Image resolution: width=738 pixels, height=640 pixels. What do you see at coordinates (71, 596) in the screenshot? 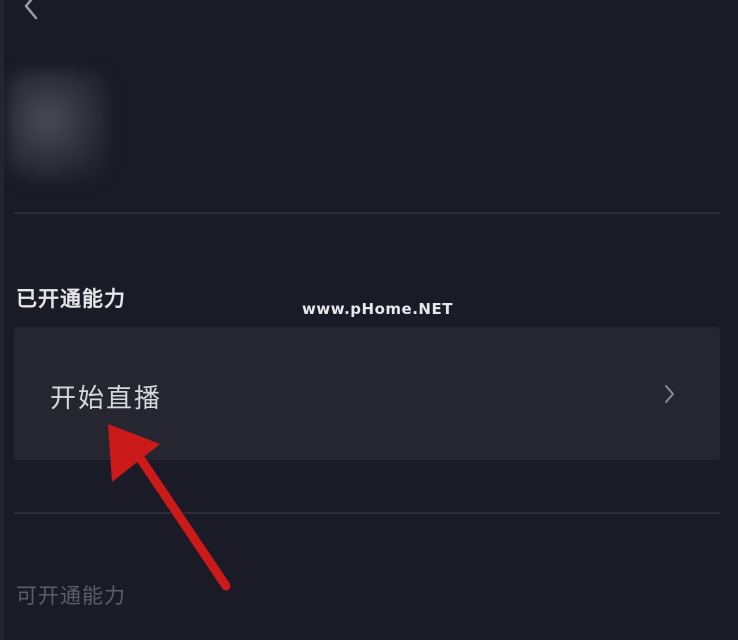
I see `section-title-available: 可开通能力` at bounding box center [71, 596].